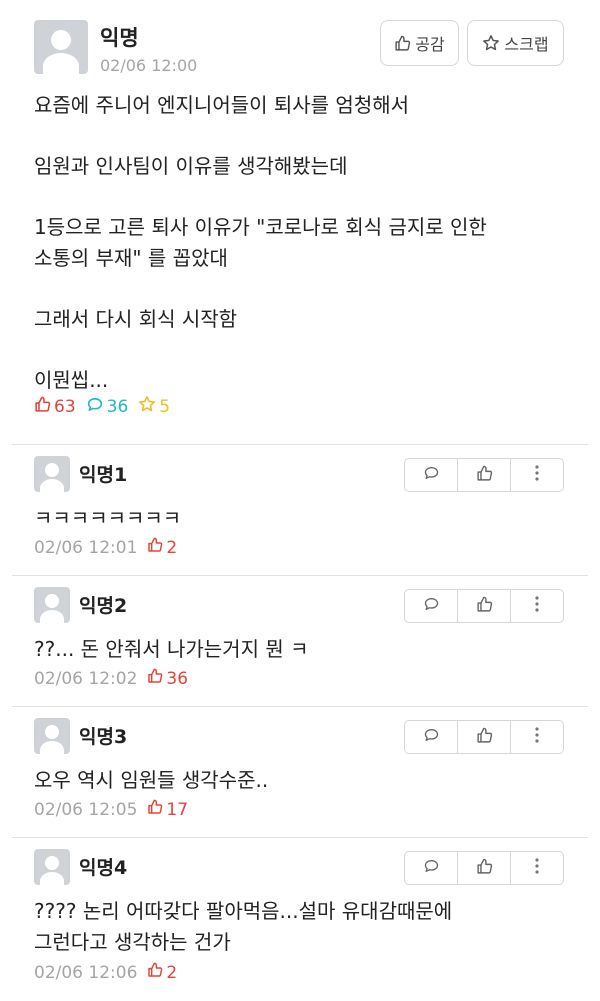 Image resolution: width=600 pixels, height=1001 pixels. I want to click on comment-author-name: 익명3, so click(103, 737).